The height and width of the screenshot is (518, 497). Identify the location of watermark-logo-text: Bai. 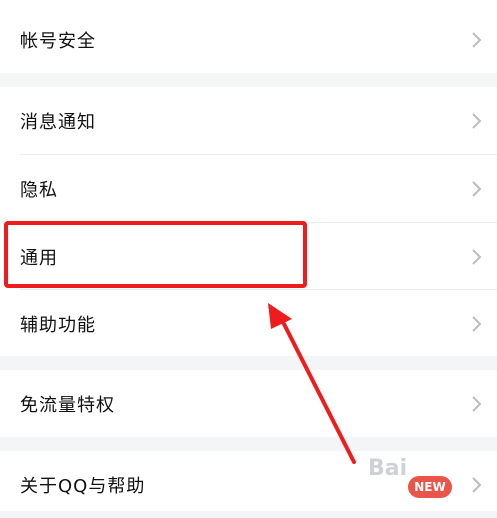
(388, 468).